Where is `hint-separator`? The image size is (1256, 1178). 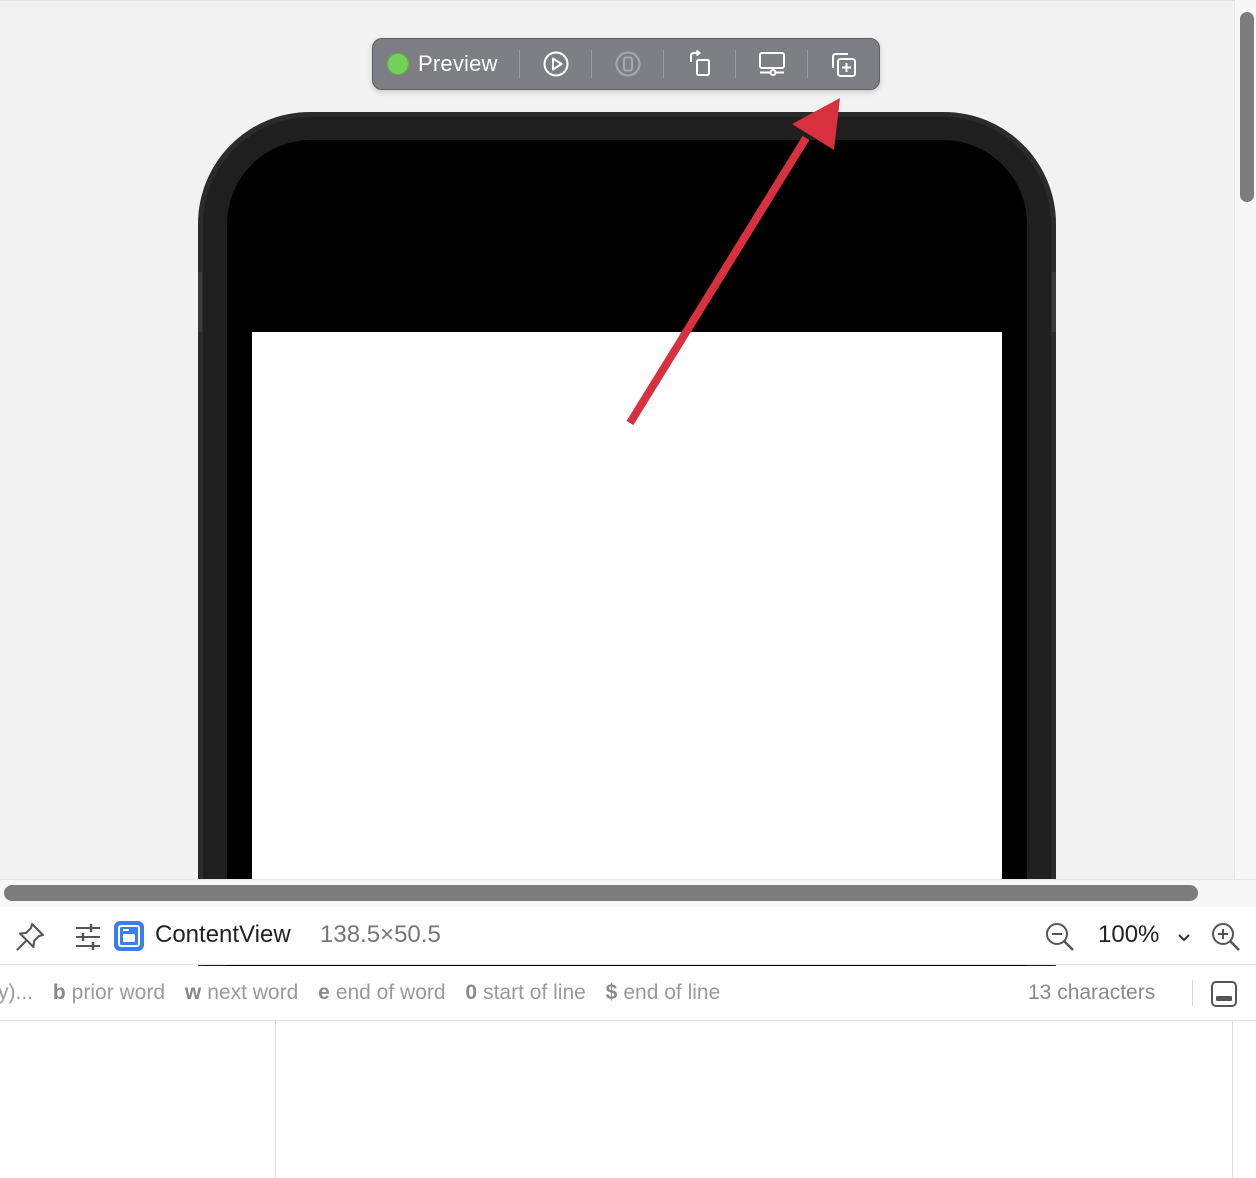
hint-separator is located at coordinates (1192, 993).